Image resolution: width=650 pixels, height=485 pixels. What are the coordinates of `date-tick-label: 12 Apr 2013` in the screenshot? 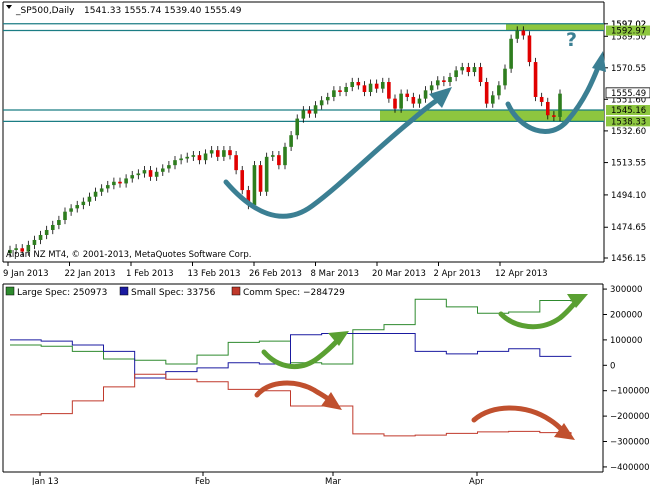 It's located at (521, 274).